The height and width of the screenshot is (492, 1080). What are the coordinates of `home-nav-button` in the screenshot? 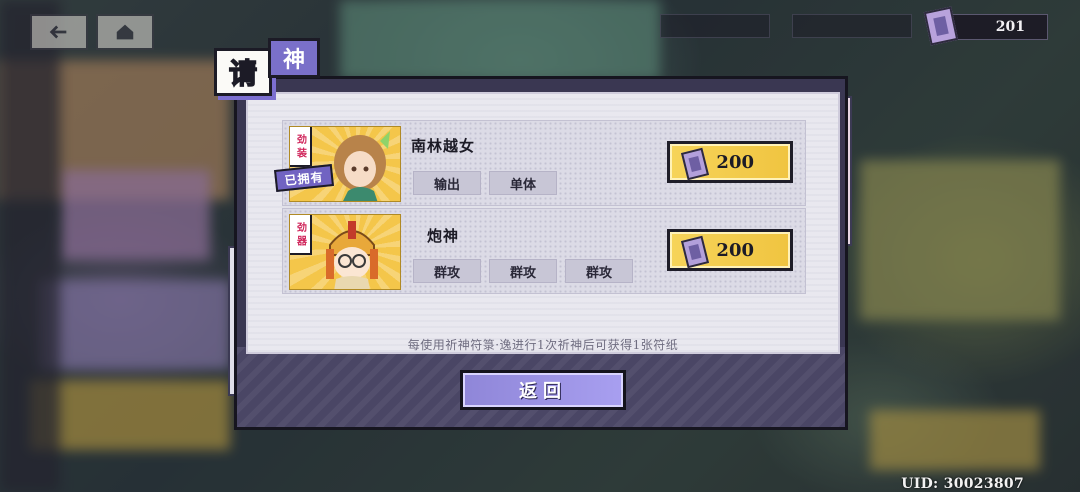 It's located at (125, 32).